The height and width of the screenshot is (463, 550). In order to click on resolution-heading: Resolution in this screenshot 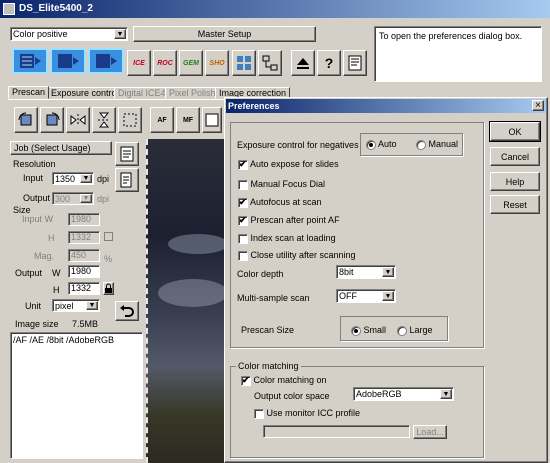, I will do `click(34, 164)`.